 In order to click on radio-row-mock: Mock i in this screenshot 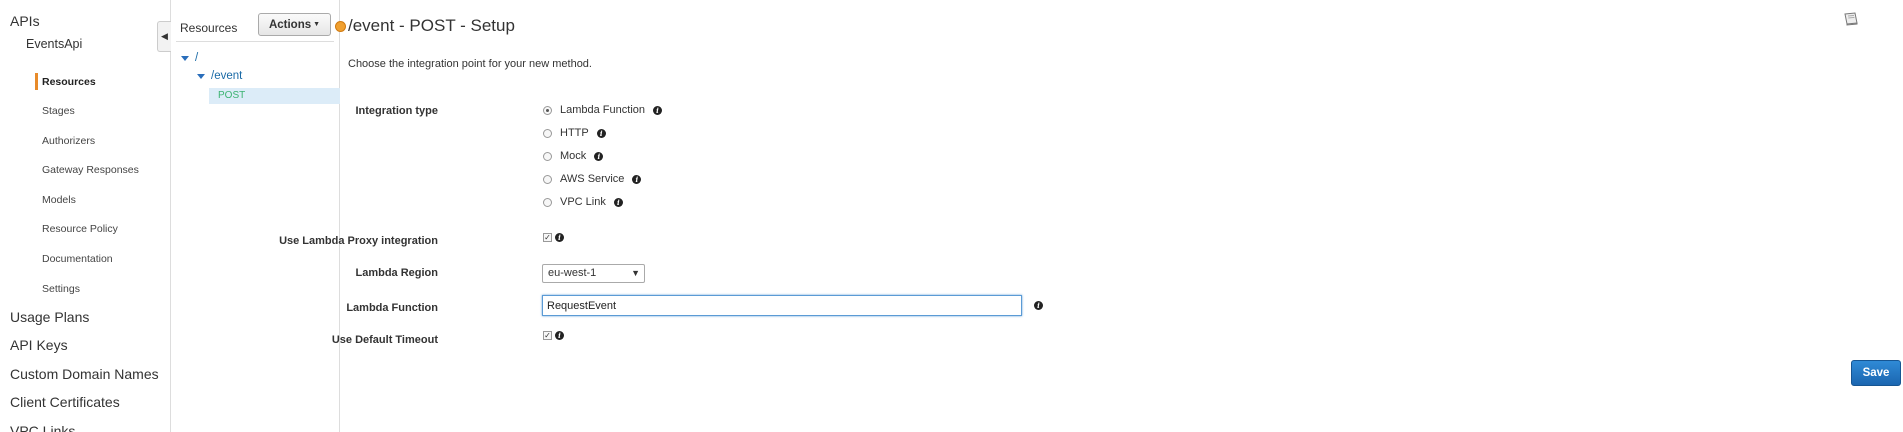, I will do `click(573, 156)`.